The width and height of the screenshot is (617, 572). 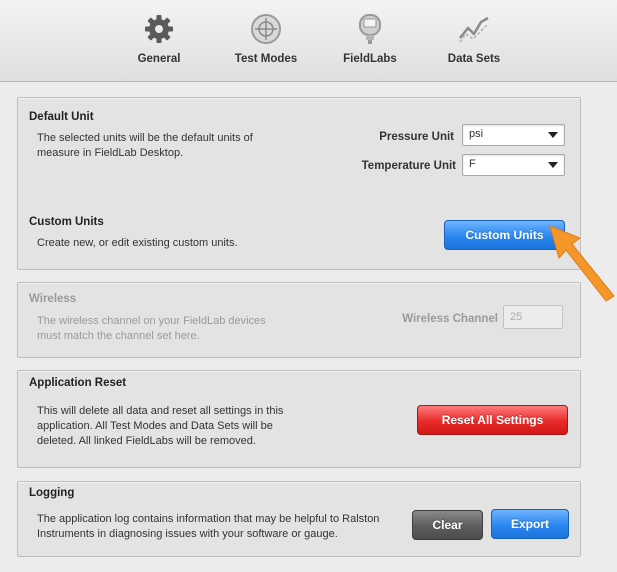 I want to click on tab-general-label: General, so click(x=159, y=59).